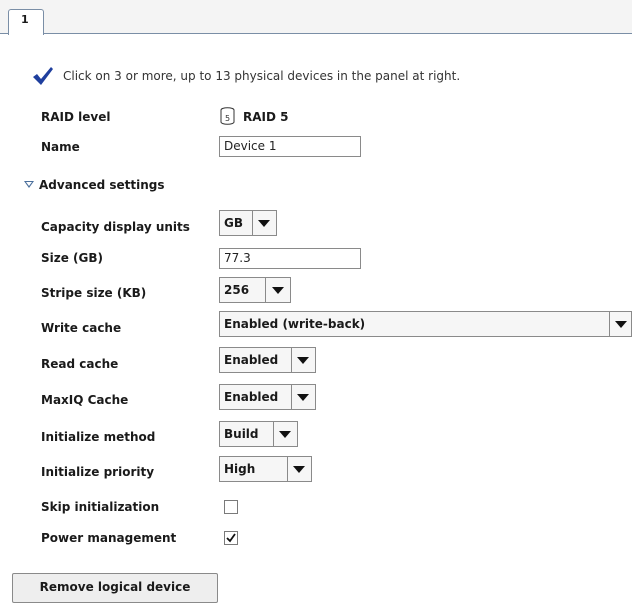 The height and width of the screenshot is (603, 632). Describe the element at coordinates (26, 22) in the screenshot. I see `tab-device-1: 1` at that location.